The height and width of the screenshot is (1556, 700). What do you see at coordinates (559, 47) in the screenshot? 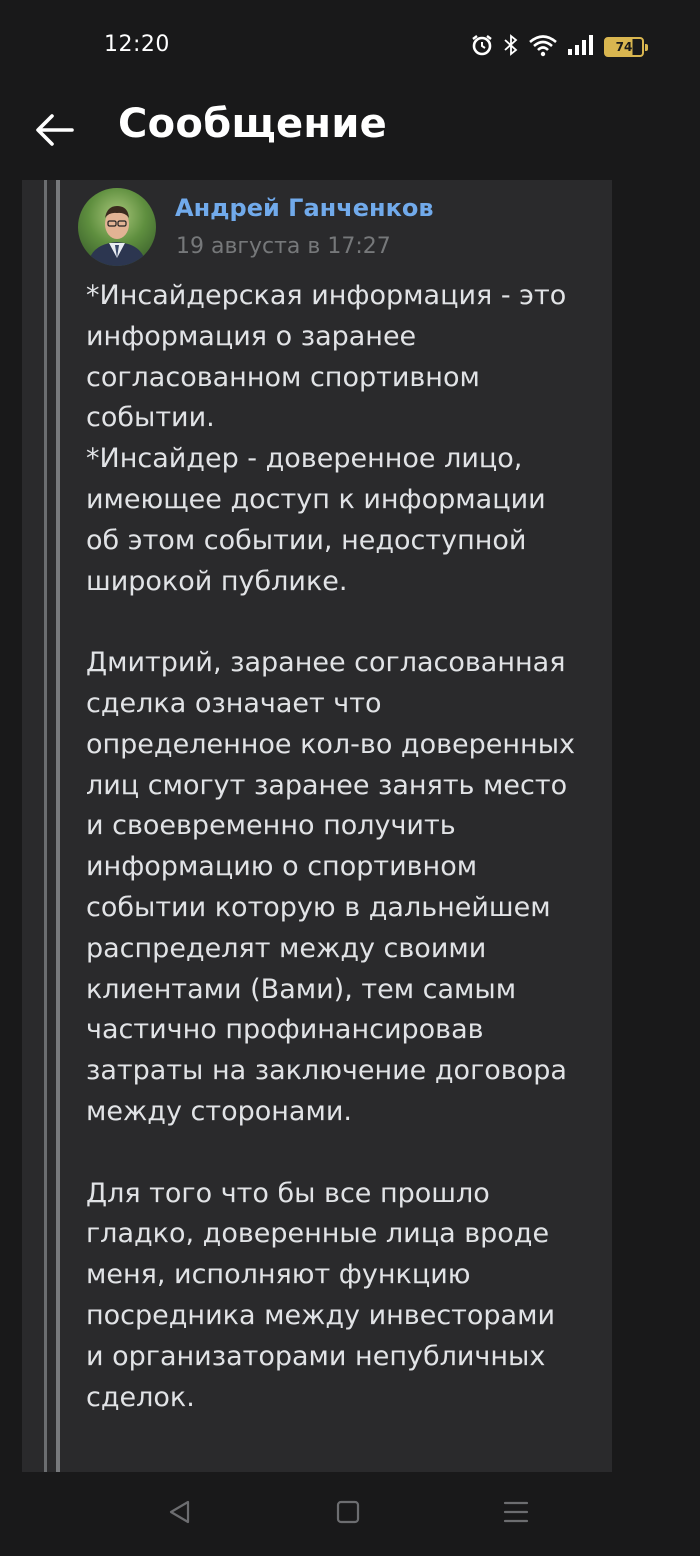
I see `status-icons: 74` at bounding box center [559, 47].